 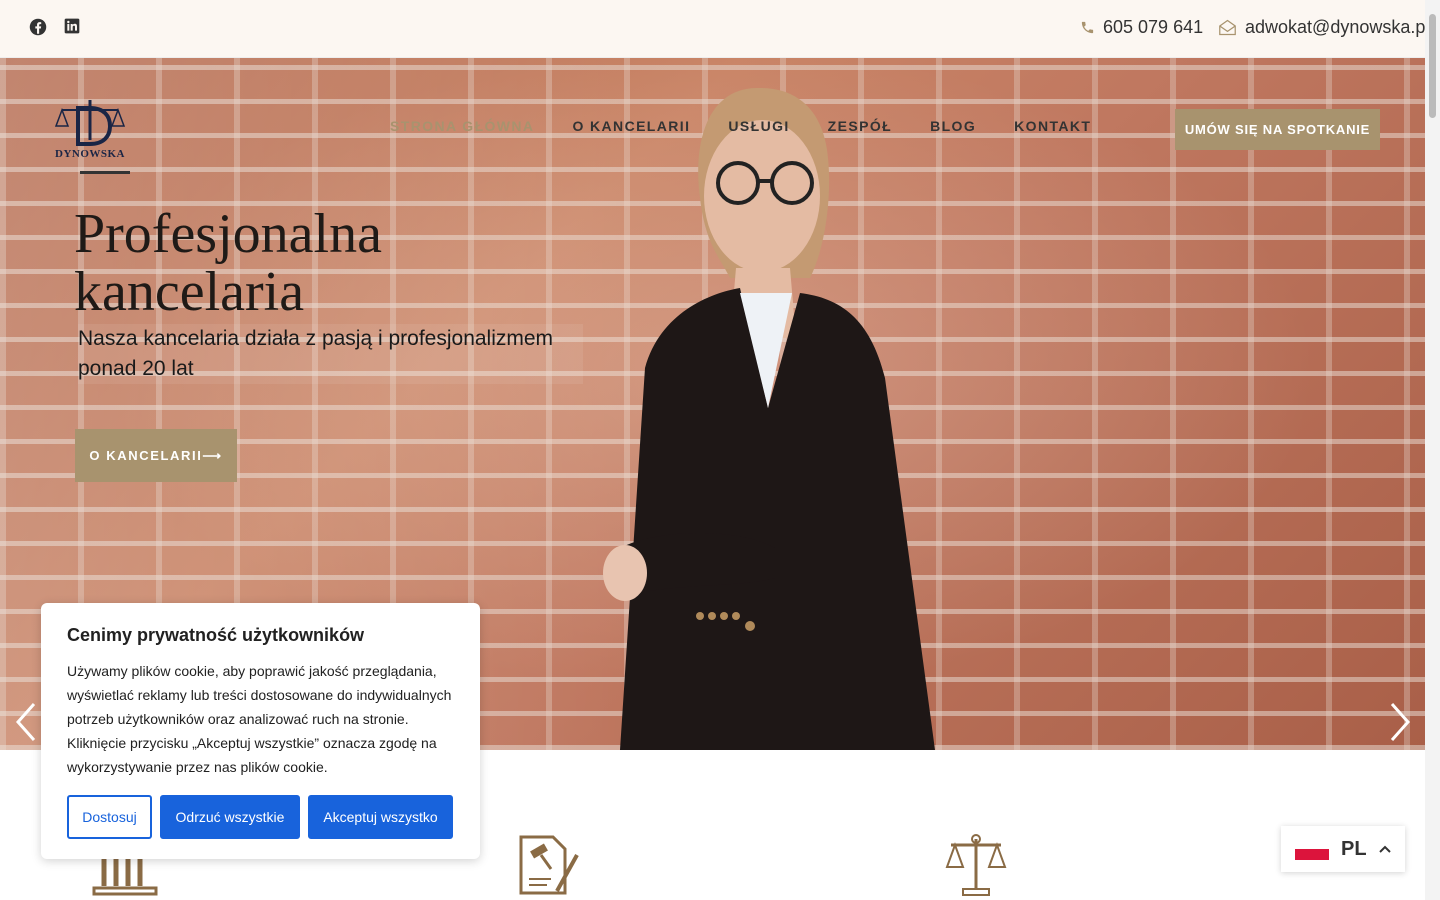 What do you see at coordinates (156, 455) in the screenshot?
I see `about-firm-button: O KANCELARII⟶` at bounding box center [156, 455].